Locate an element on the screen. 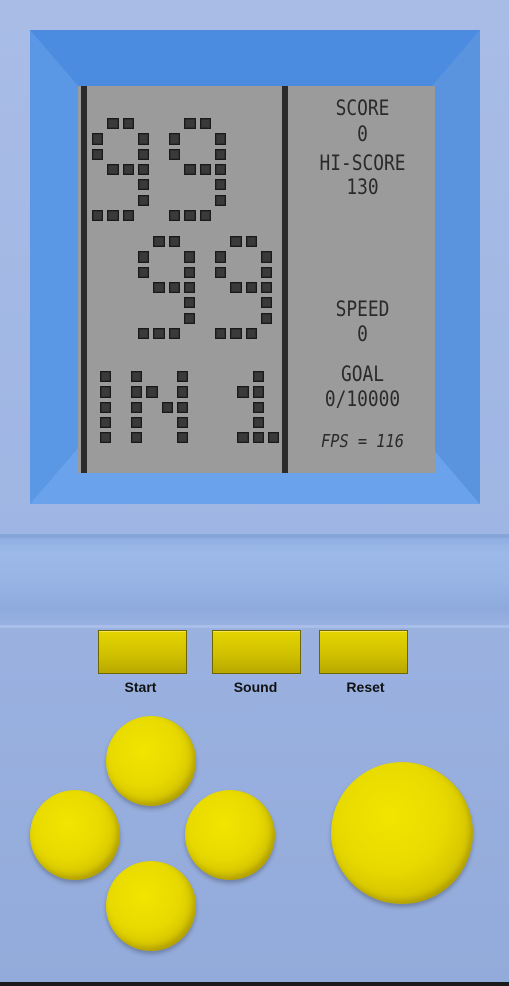 This screenshot has width=509, height=986. bottom-edge is located at coordinates (254, 984).